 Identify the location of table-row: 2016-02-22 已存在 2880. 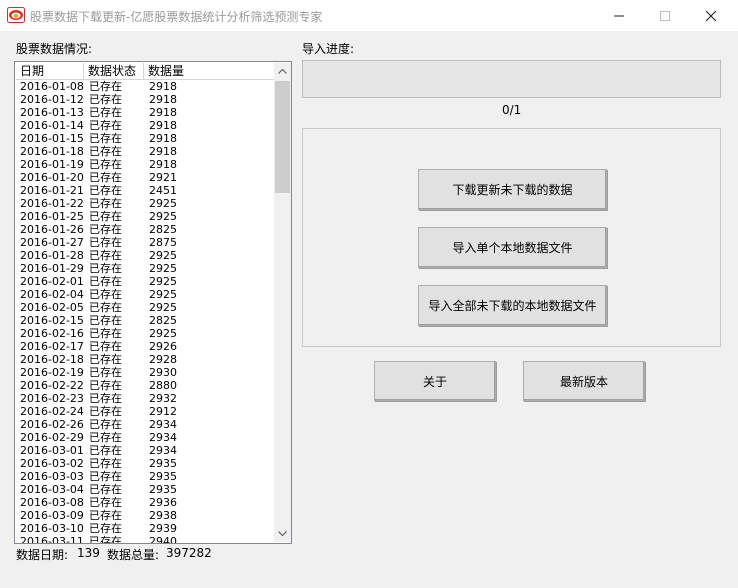
(145, 385).